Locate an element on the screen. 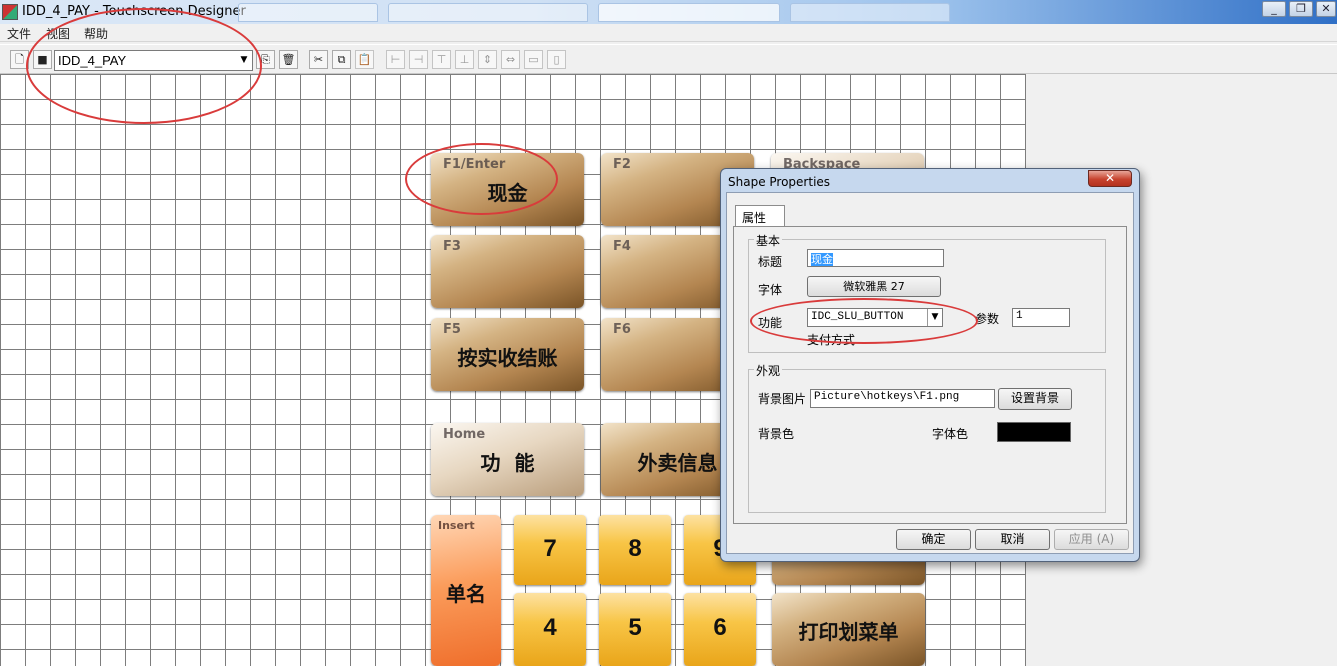 The height and width of the screenshot is (666, 1337). apply-button: 应用 (A) is located at coordinates (1091, 539).